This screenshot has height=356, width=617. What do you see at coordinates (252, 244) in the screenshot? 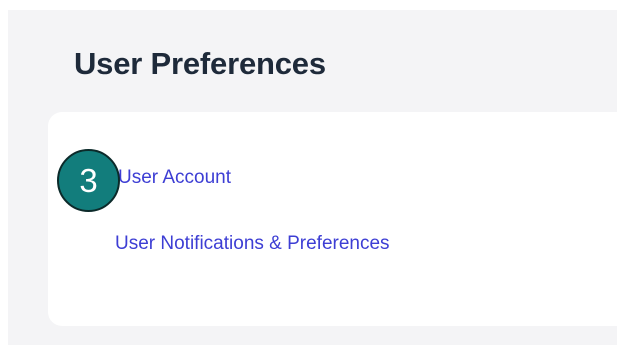
I see `user-notifications-link: User Notifications & Preferences` at bounding box center [252, 244].